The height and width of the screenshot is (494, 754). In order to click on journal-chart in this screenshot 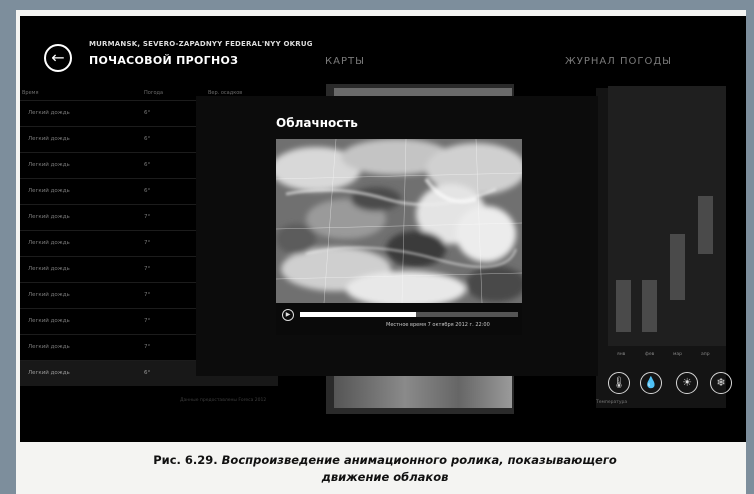, I will do `click(667, 216)`.